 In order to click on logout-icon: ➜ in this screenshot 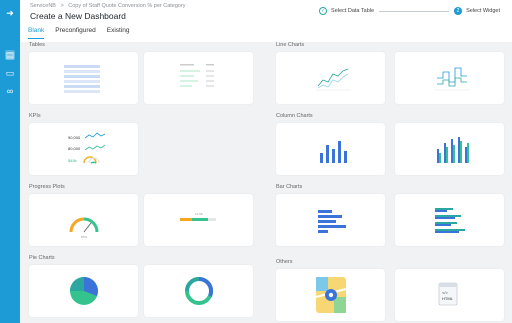, I will do `click(10, 13)`.